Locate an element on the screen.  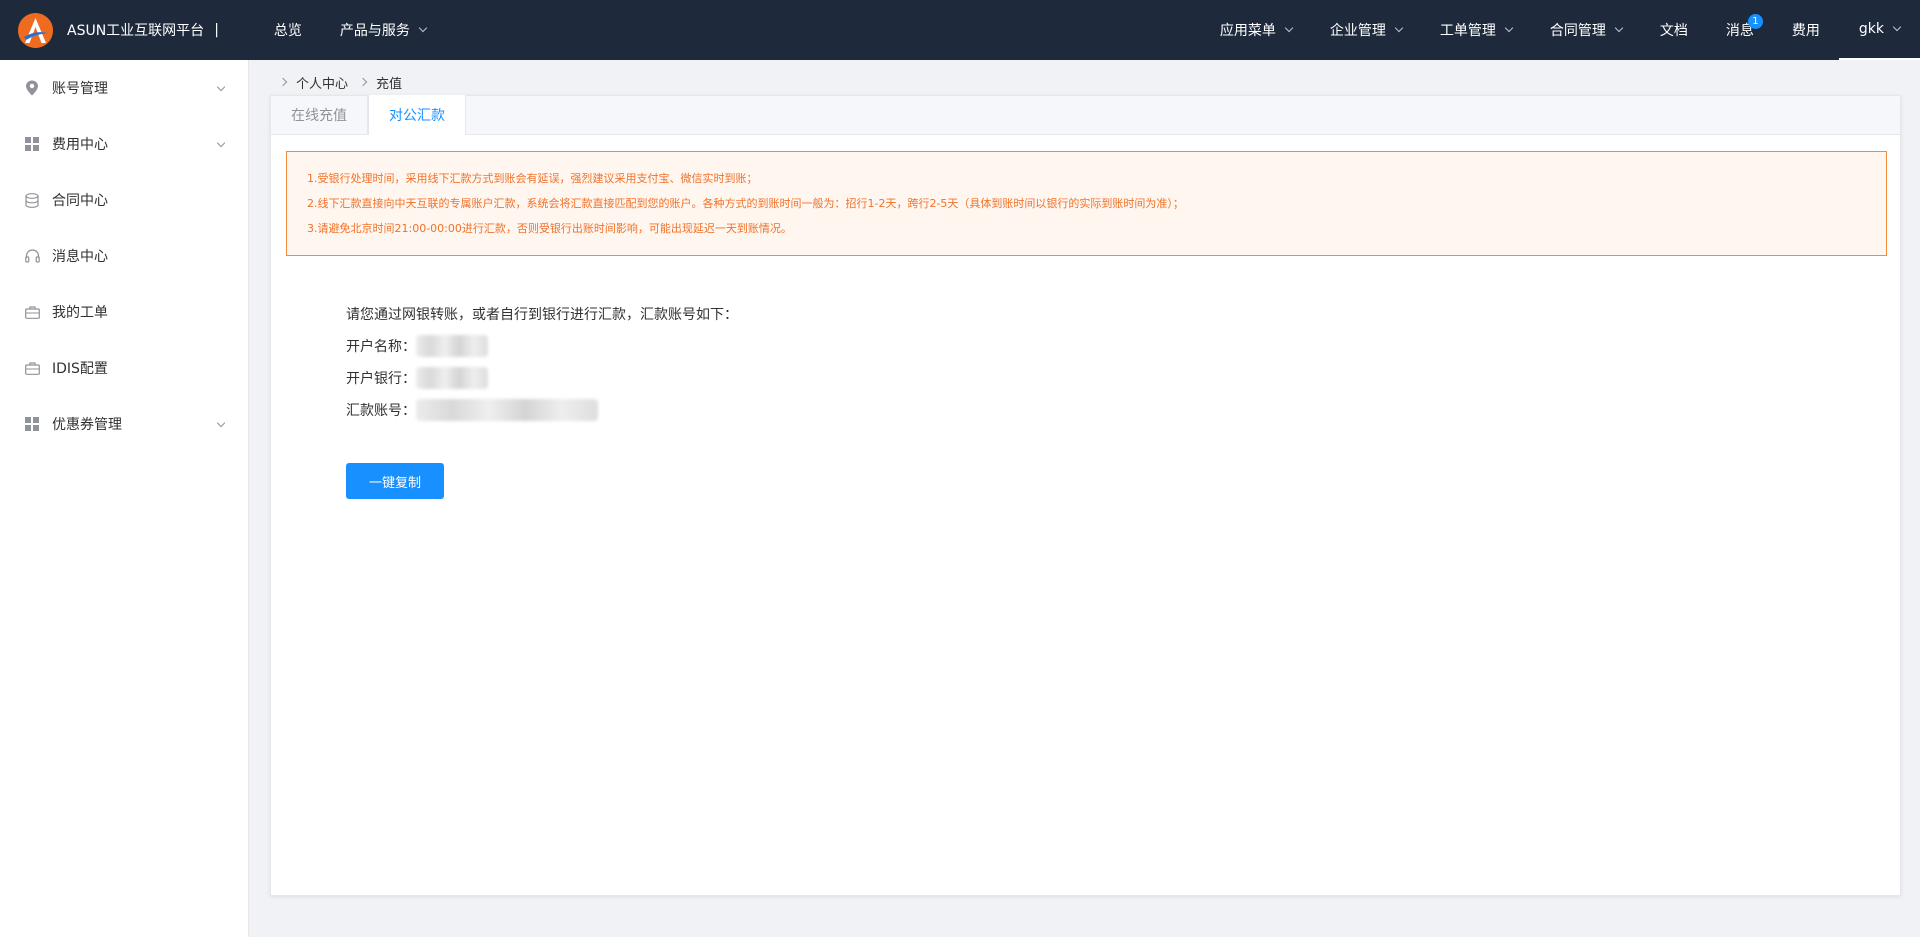
topnav-billing-label: 费用 is located at coordinates (1805, 31).